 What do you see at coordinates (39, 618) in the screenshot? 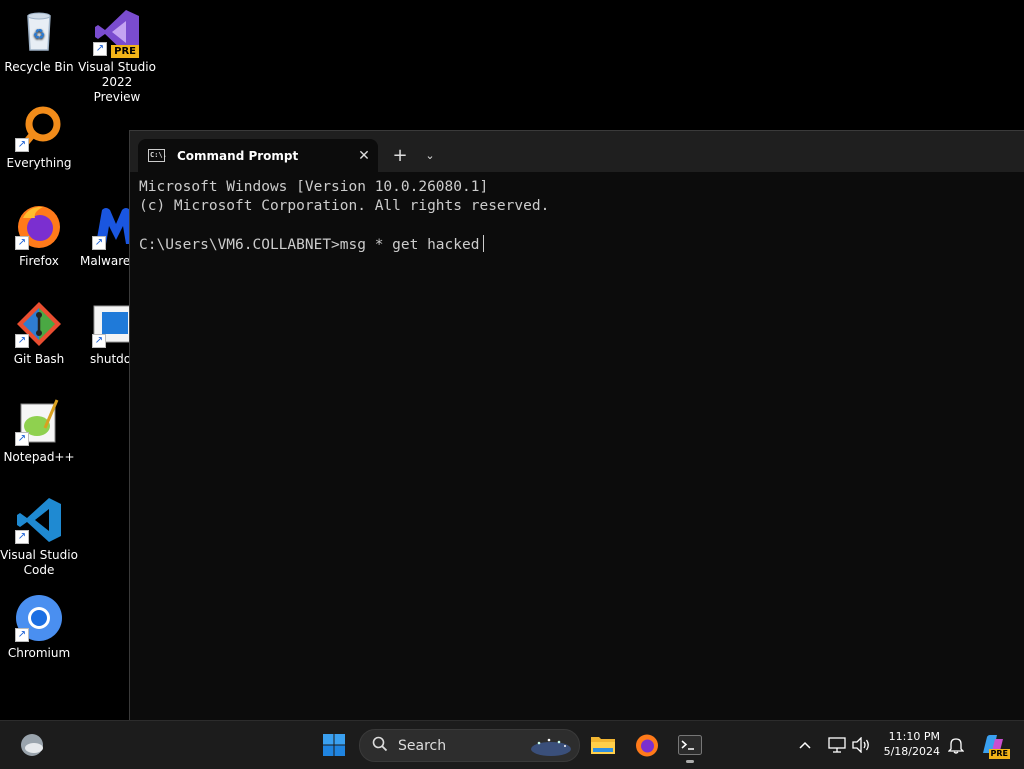
I see `chromium-icon: ↗` at bounding box center [39, 618].